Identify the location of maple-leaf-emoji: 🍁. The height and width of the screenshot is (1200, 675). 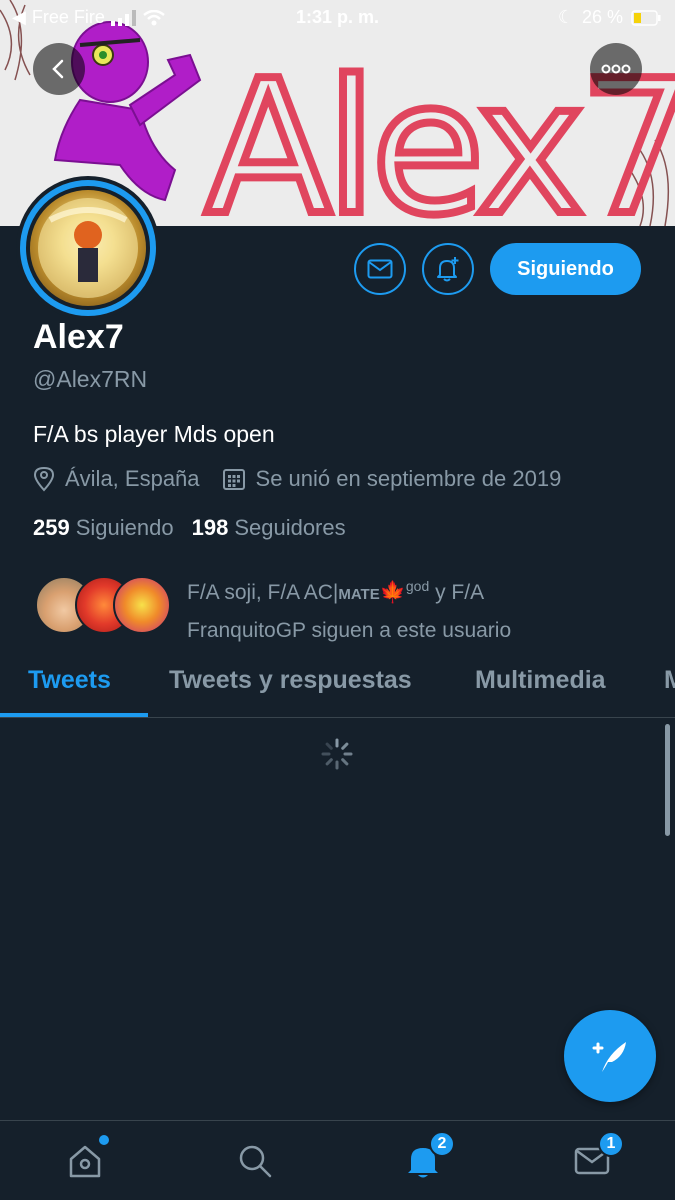
(392, 592).